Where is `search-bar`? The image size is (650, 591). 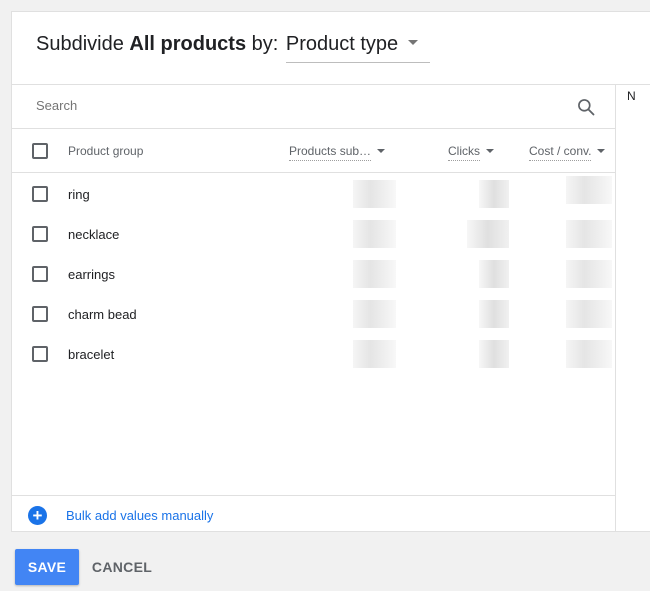 search-bar is located at coordinates (313, 107).